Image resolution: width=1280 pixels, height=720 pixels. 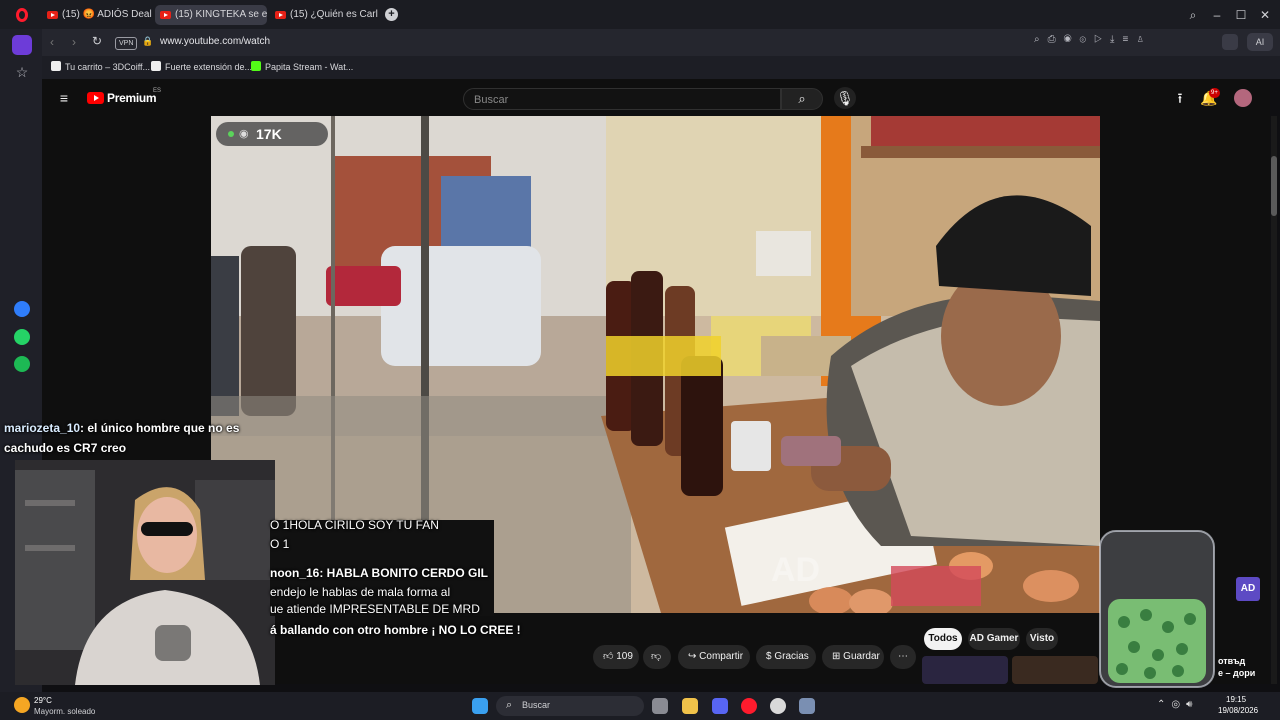 I want to click on chip-all: Todos, so click(x=943, y=639).